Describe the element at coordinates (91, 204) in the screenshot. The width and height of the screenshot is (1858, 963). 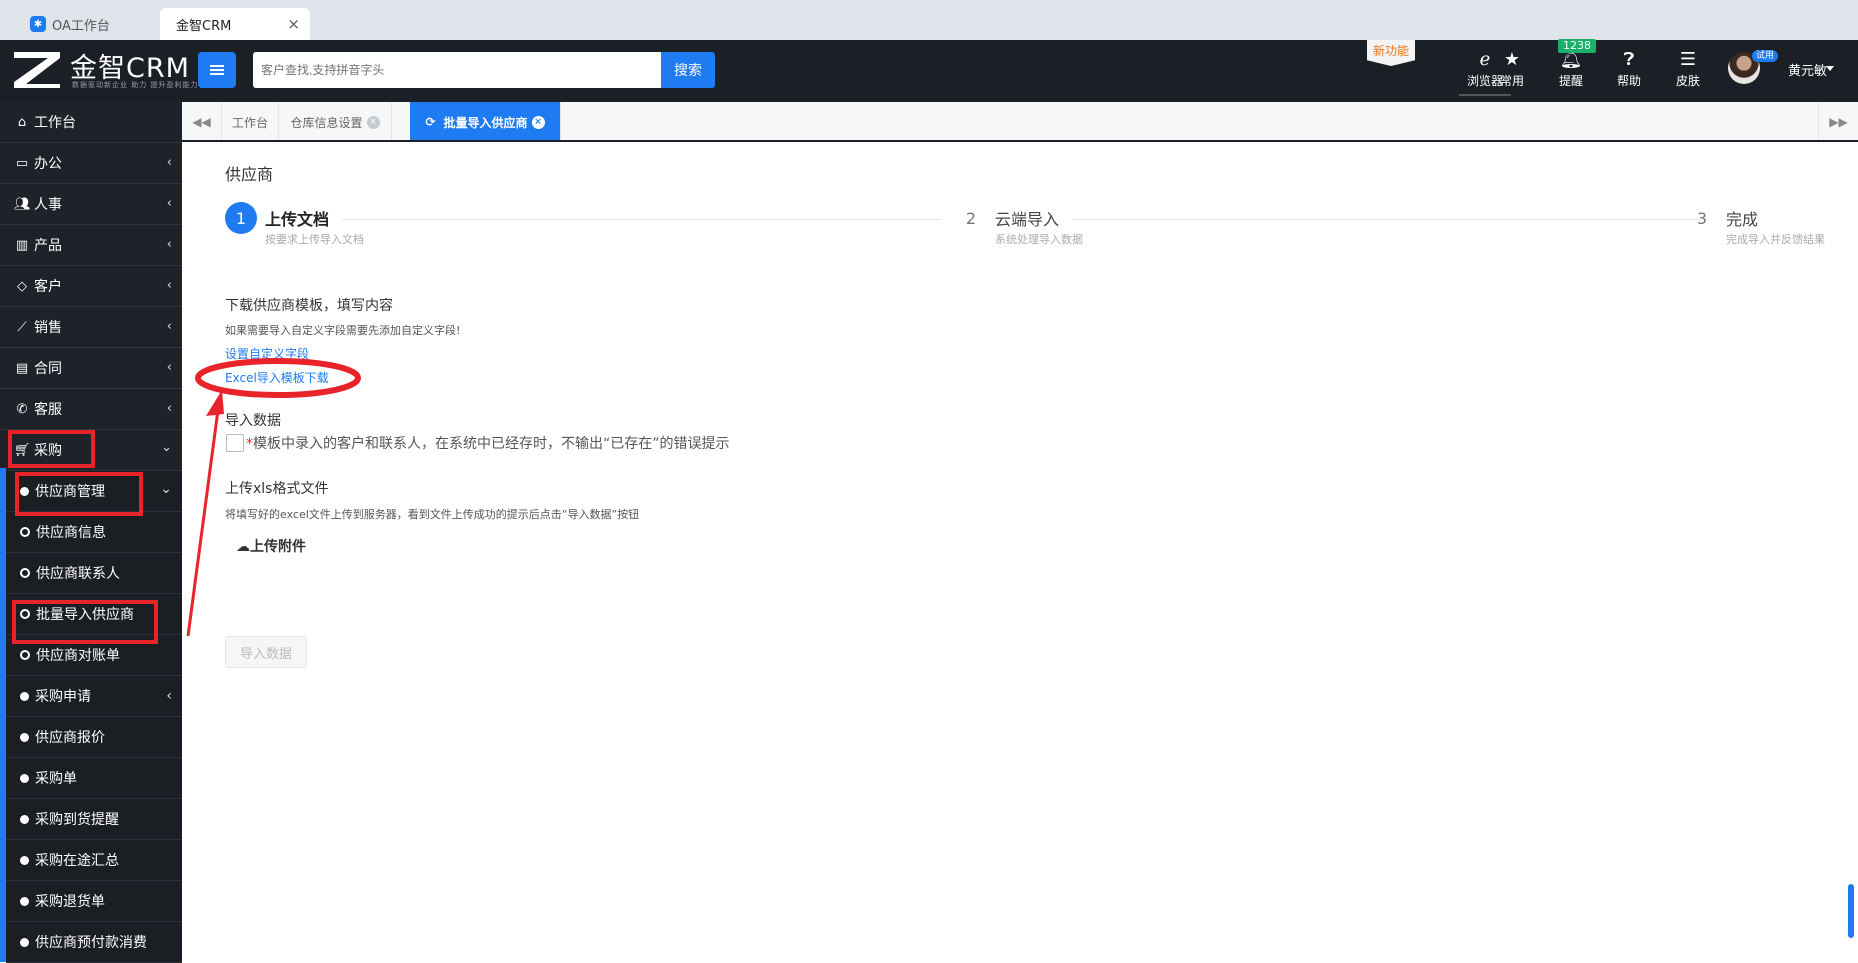
I see `sidebar-item-hr: 👥︎ 人事 ‹` at that location.